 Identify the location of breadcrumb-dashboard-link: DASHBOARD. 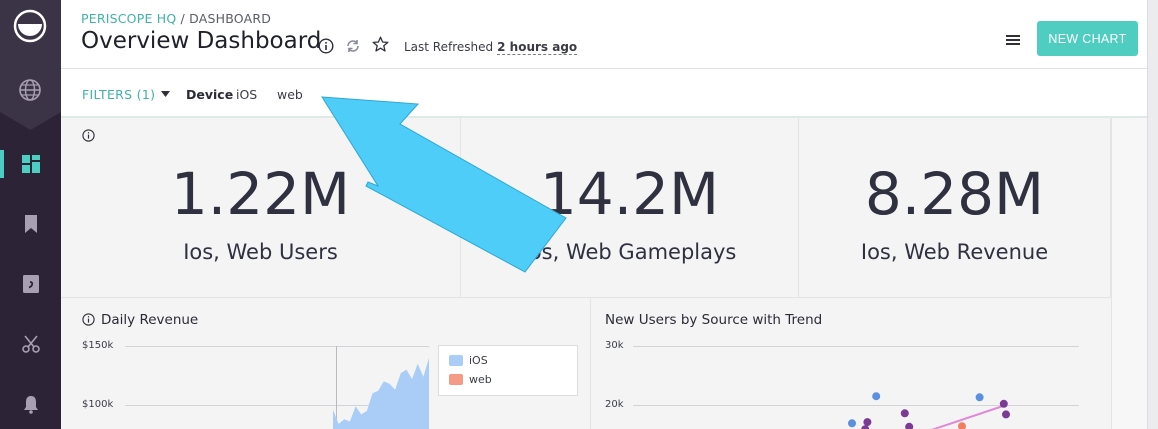
(230, 18).